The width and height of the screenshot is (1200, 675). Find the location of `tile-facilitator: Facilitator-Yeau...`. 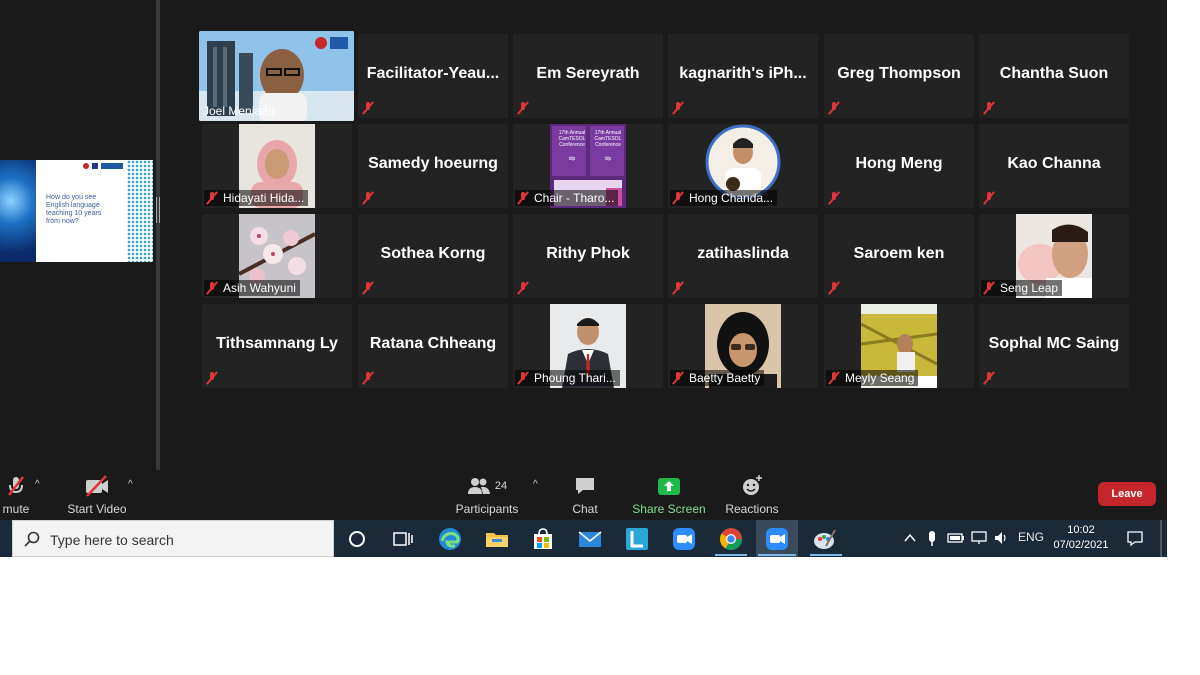

tile-facilitator: Facilitator-Yeau... is located at coordinates (433, 76).